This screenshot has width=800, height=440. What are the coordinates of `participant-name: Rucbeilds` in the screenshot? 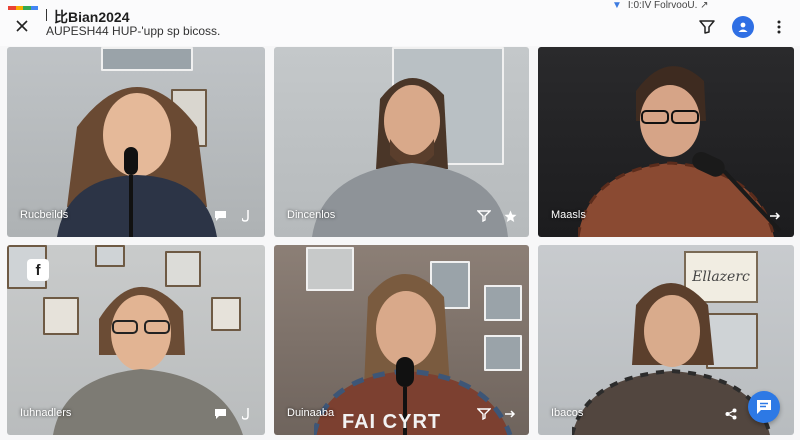 It's located at (44, 215).